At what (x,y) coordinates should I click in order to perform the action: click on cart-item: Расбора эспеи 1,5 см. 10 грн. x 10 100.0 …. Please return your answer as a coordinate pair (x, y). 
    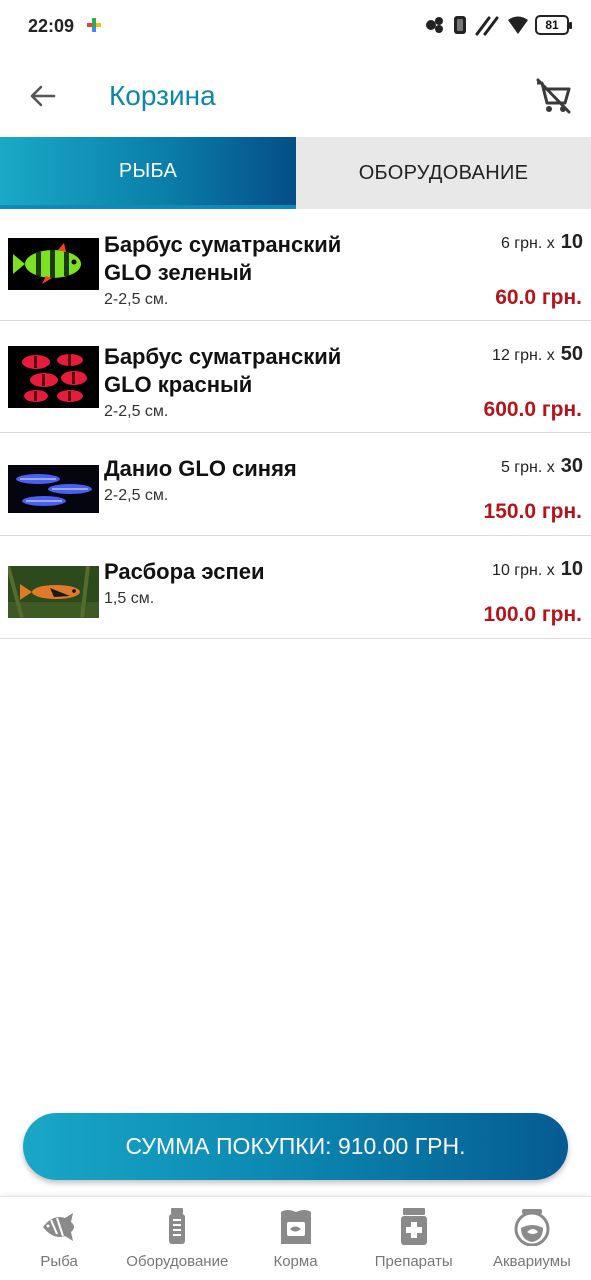
    Looking at the image, I should click on (295, 587).